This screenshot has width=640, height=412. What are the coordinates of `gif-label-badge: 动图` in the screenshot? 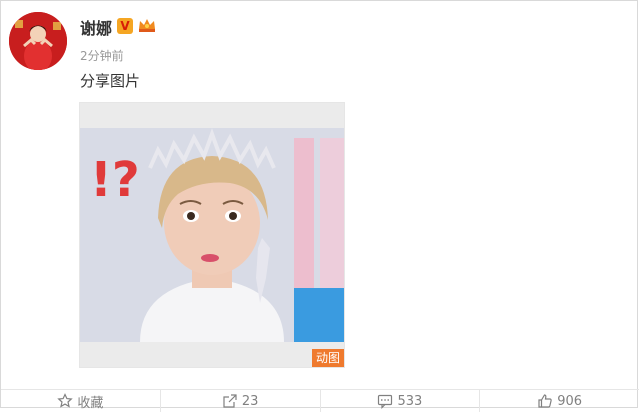 It's located at (327, 358).